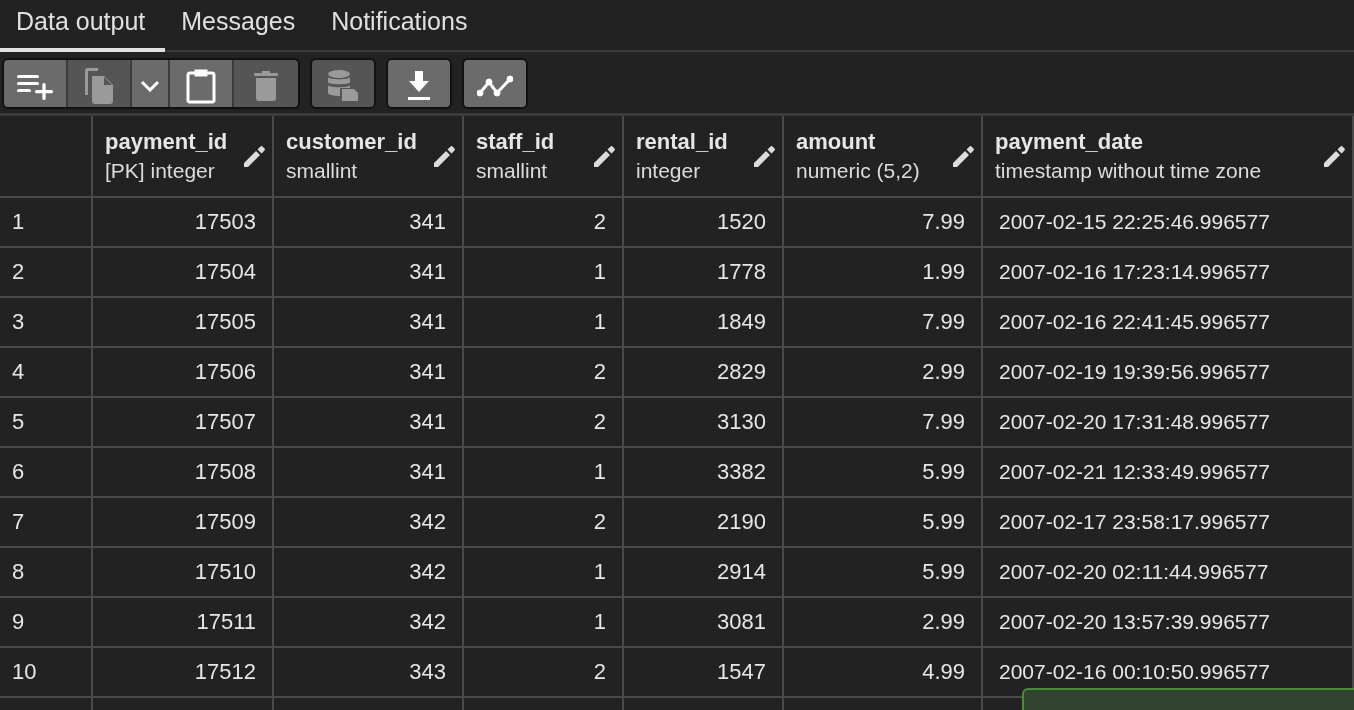  I want to click on column-name: payment_id, so click(166, 142).